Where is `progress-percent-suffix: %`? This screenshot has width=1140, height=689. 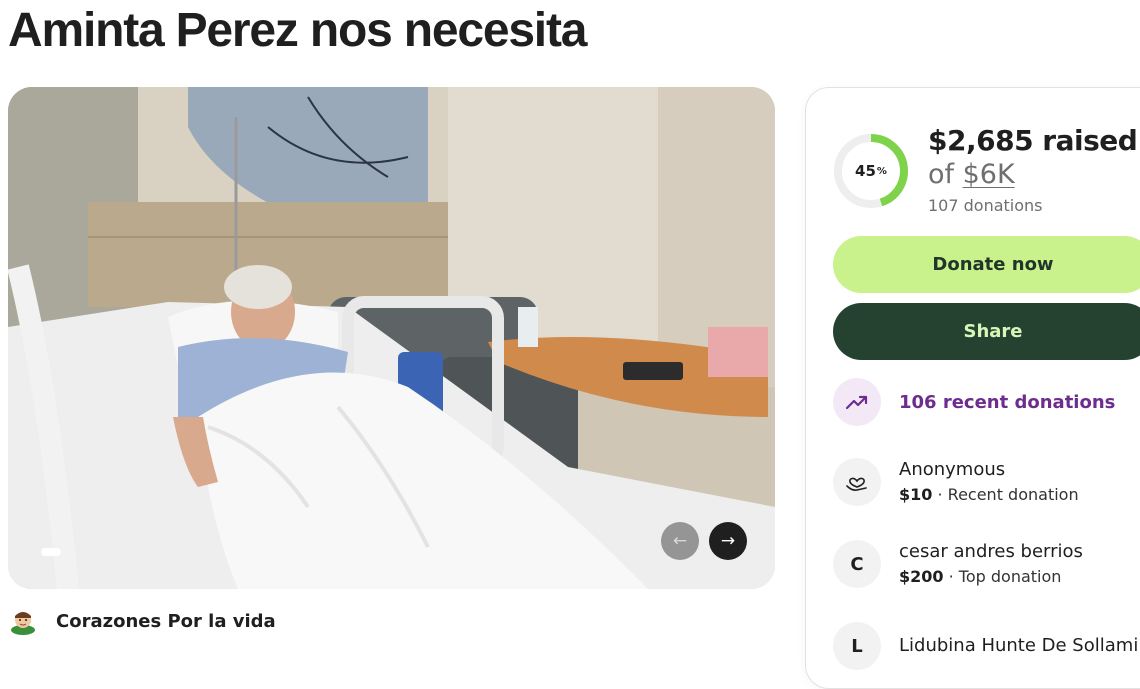
progress-percent-suffix: % is located at coordinates (881, 171).